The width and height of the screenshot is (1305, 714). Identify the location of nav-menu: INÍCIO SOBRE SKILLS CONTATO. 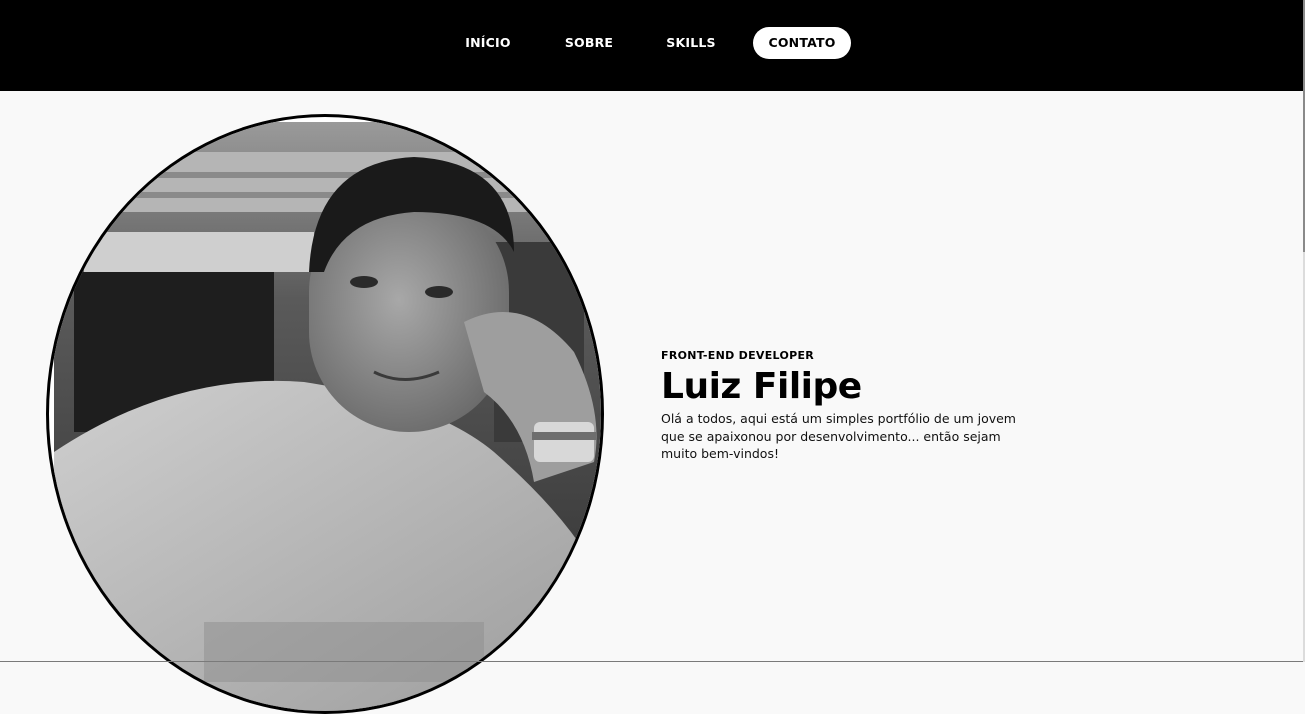
(651, 43).